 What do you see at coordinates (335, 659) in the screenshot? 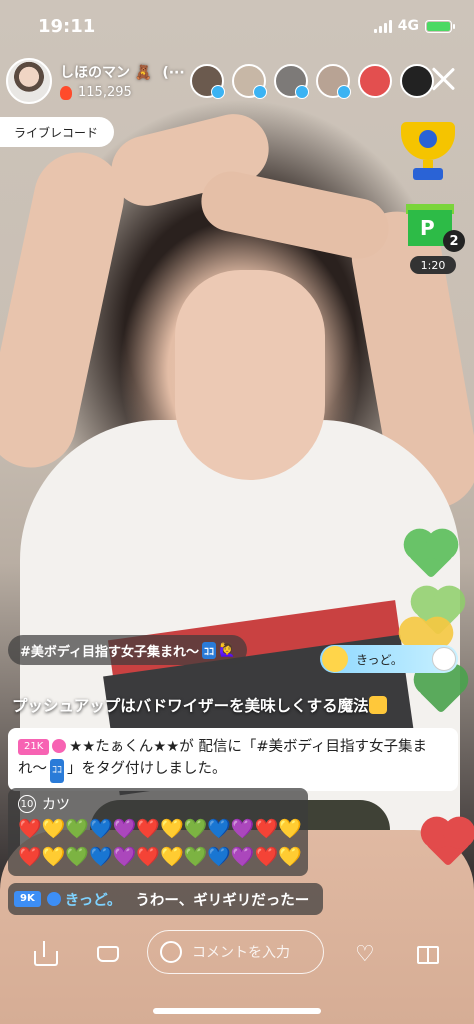
I see `clap-icon` at bounding box center [335, 659].